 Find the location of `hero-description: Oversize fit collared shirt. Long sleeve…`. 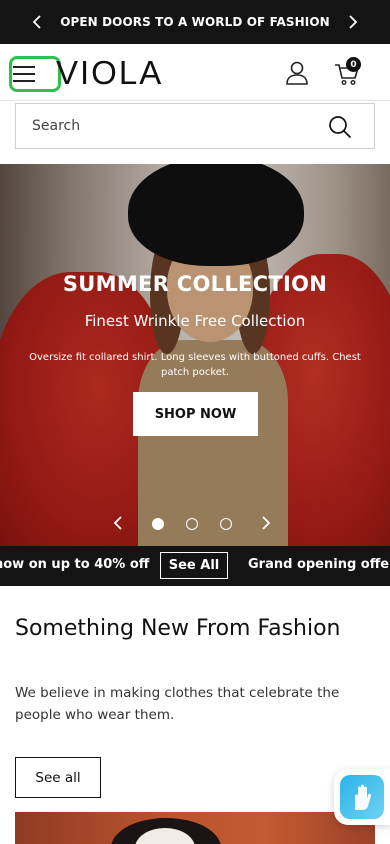

hero-description: Oversize fit collared shirt. Long sleeve… is located at coordinates (195, 365).